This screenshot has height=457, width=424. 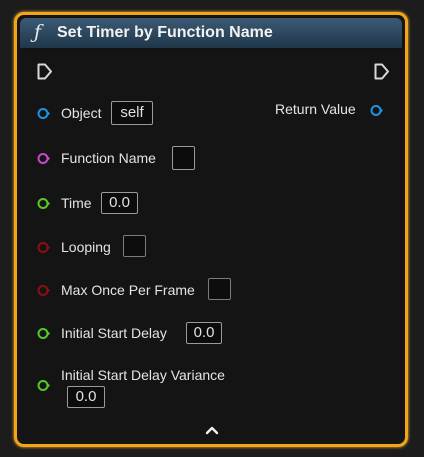 I want to click on function-icon: ƒ, so click(x=38, y=32).